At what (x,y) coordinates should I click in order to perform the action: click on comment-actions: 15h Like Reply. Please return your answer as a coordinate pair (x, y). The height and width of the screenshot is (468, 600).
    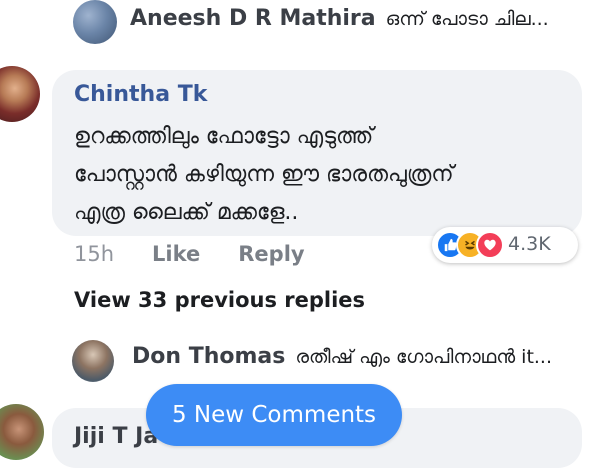
    Looking at the image, I should click on (189, 254).